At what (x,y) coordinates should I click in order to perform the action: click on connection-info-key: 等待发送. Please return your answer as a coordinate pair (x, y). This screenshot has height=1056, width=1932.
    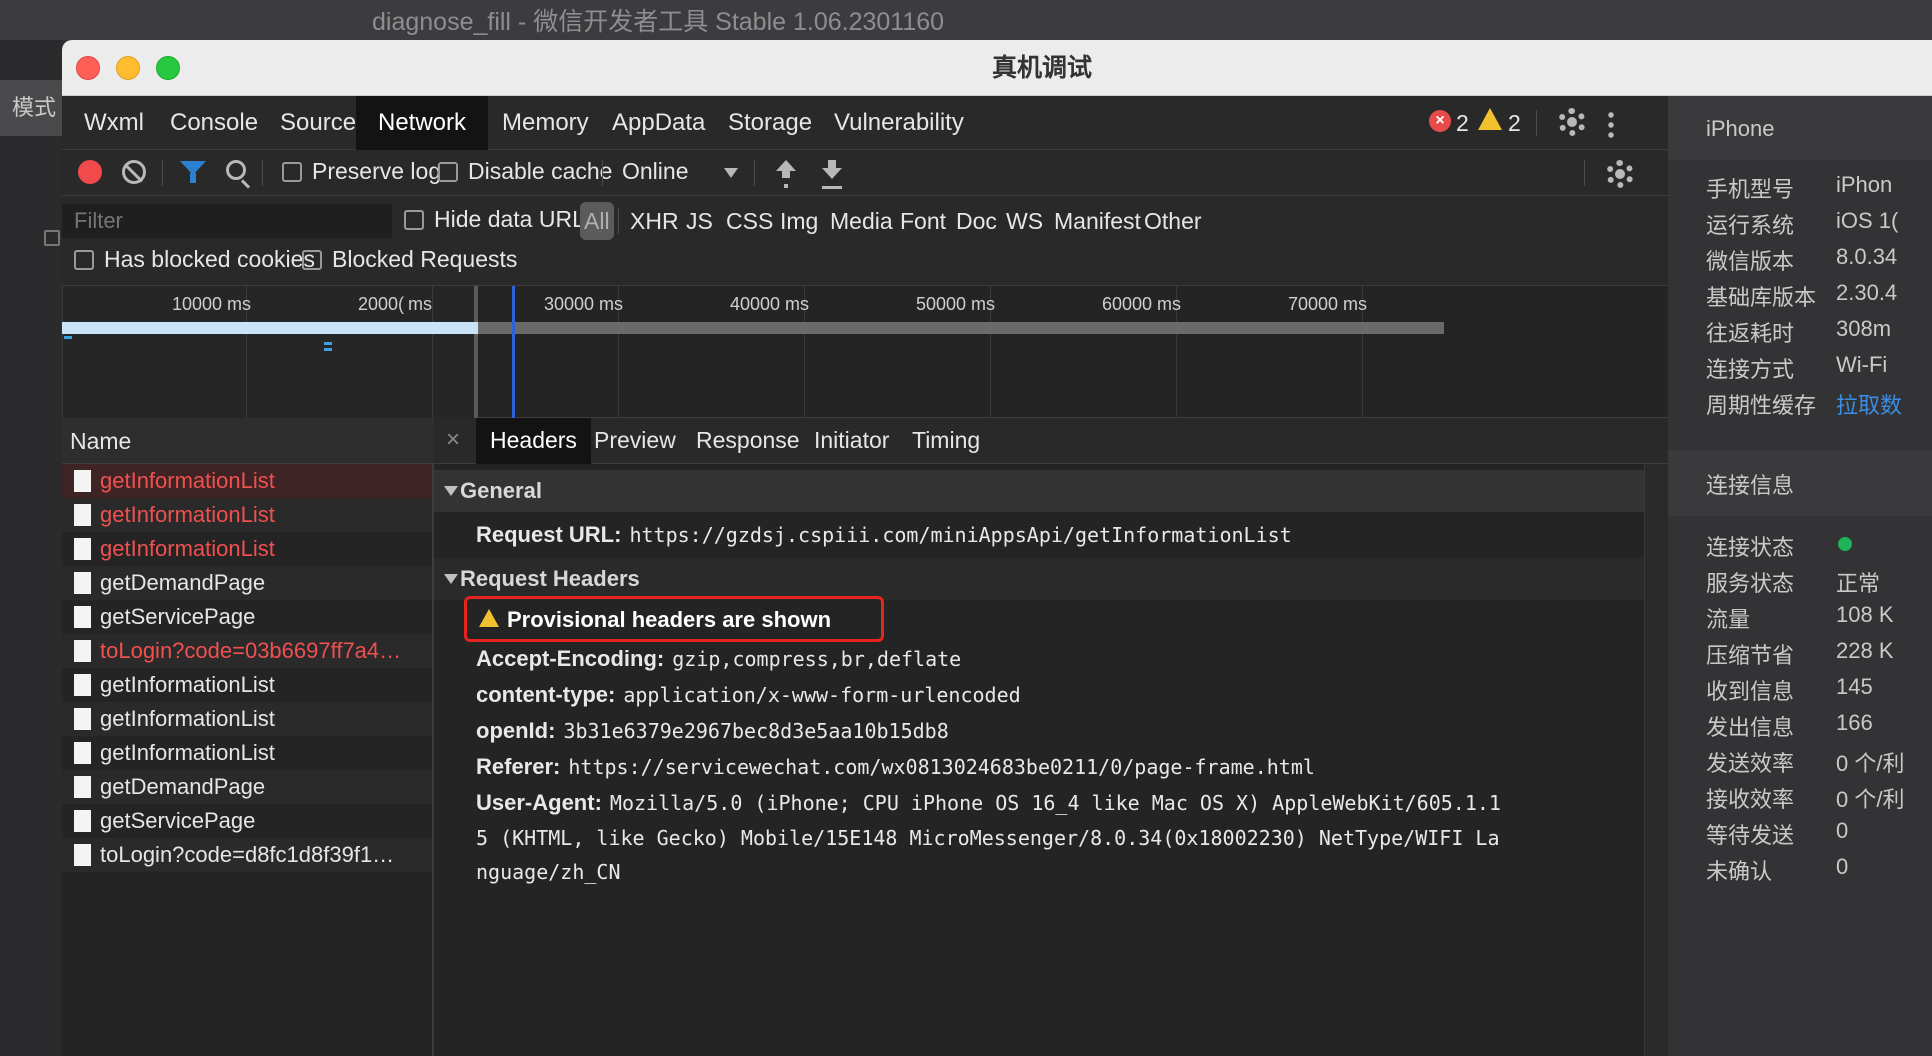
    Looking at the image, I should click on (1750, 835).